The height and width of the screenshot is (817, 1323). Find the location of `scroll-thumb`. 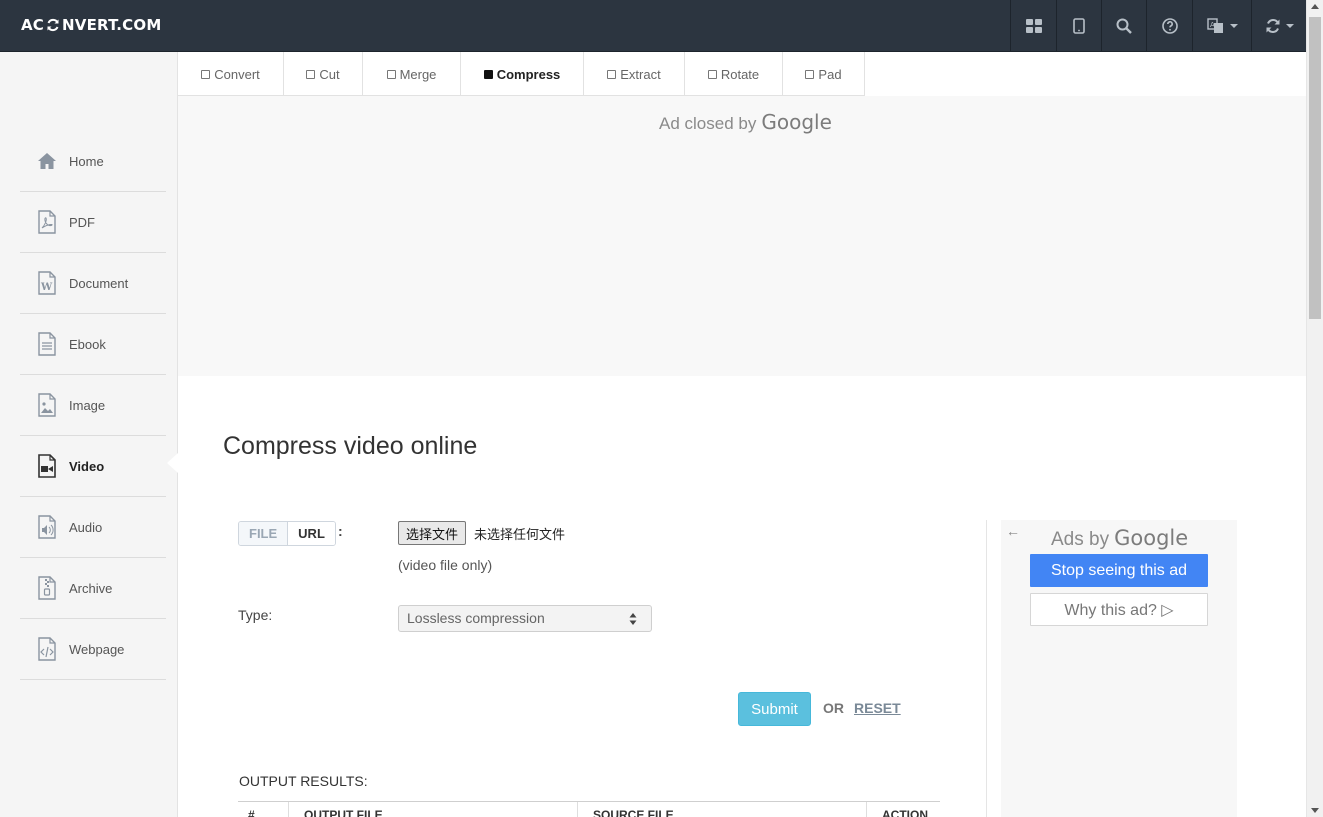

scroll-thumb is located at coordinates (1315, 168).